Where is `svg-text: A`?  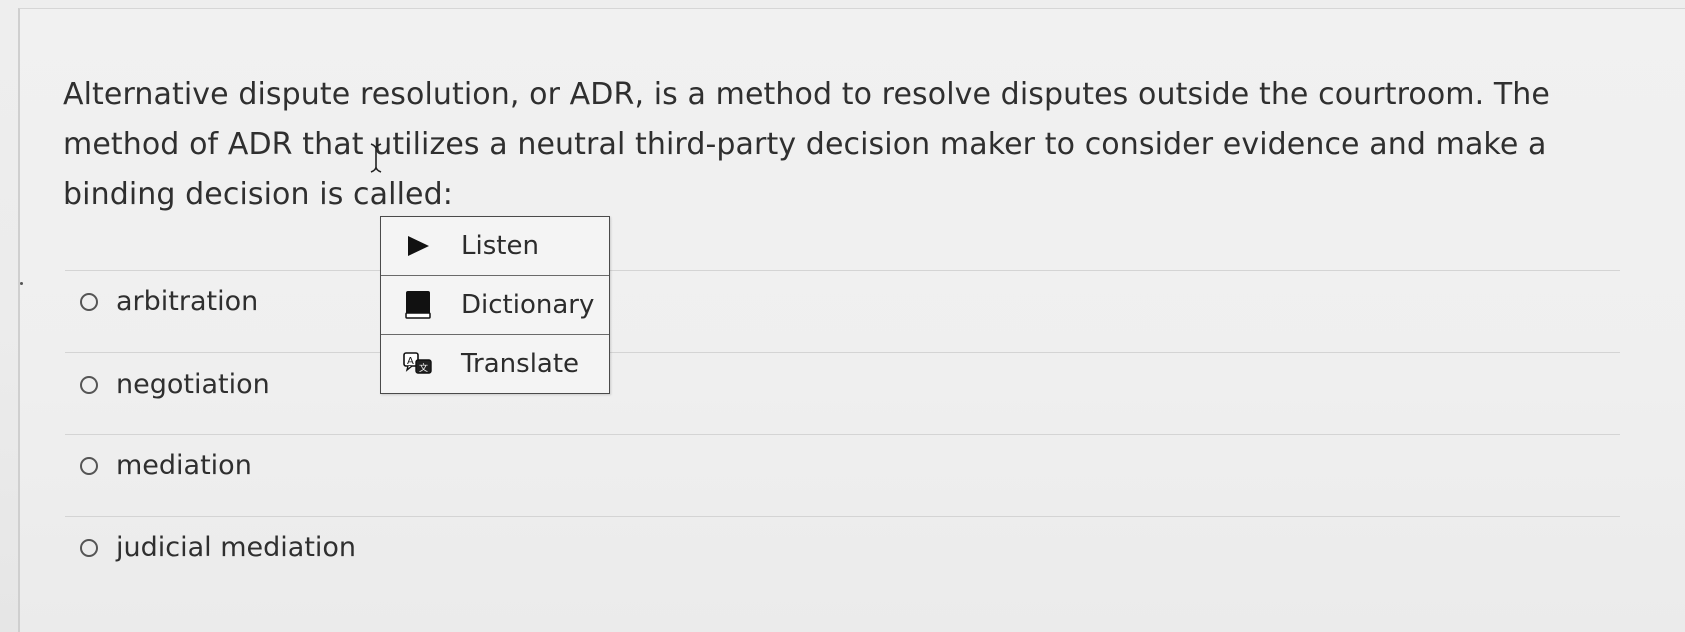 svg-text: A is located at coordinates (410, 361).